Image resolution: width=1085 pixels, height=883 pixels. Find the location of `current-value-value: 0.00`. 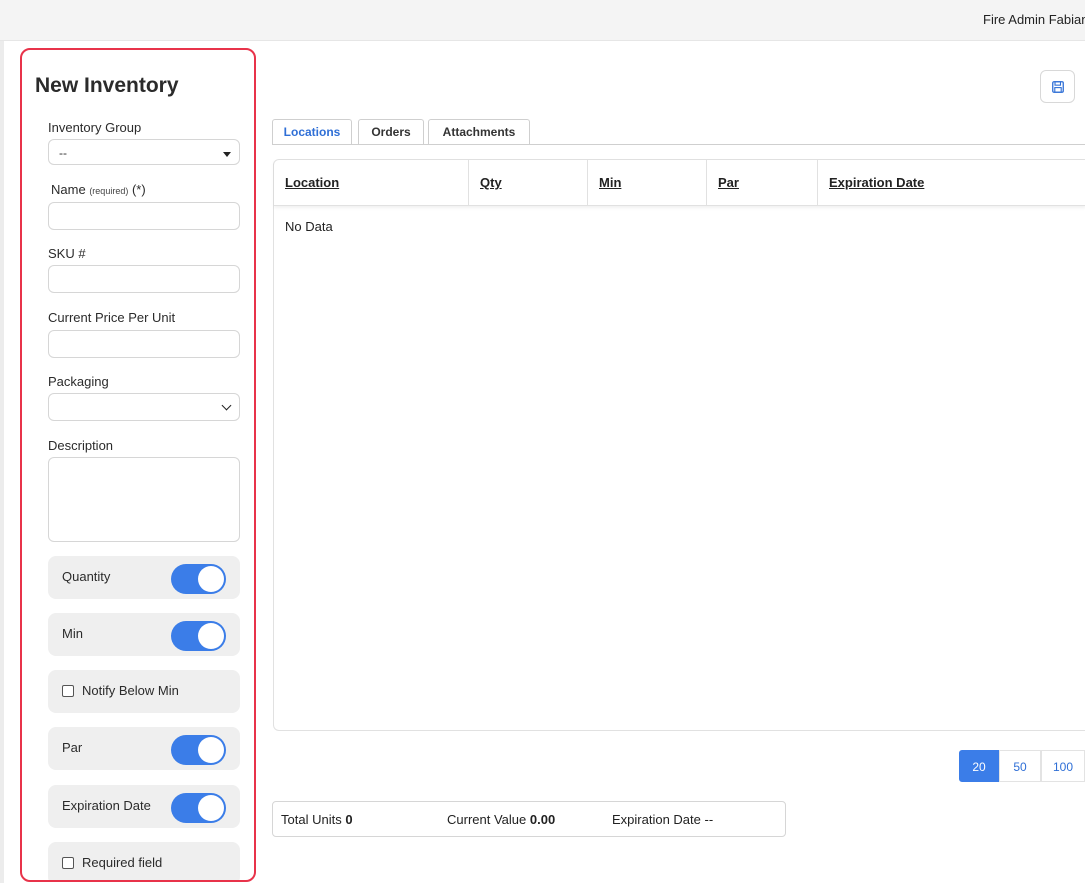

current-value-value: 0.00 is located at coordinates (542, 819).